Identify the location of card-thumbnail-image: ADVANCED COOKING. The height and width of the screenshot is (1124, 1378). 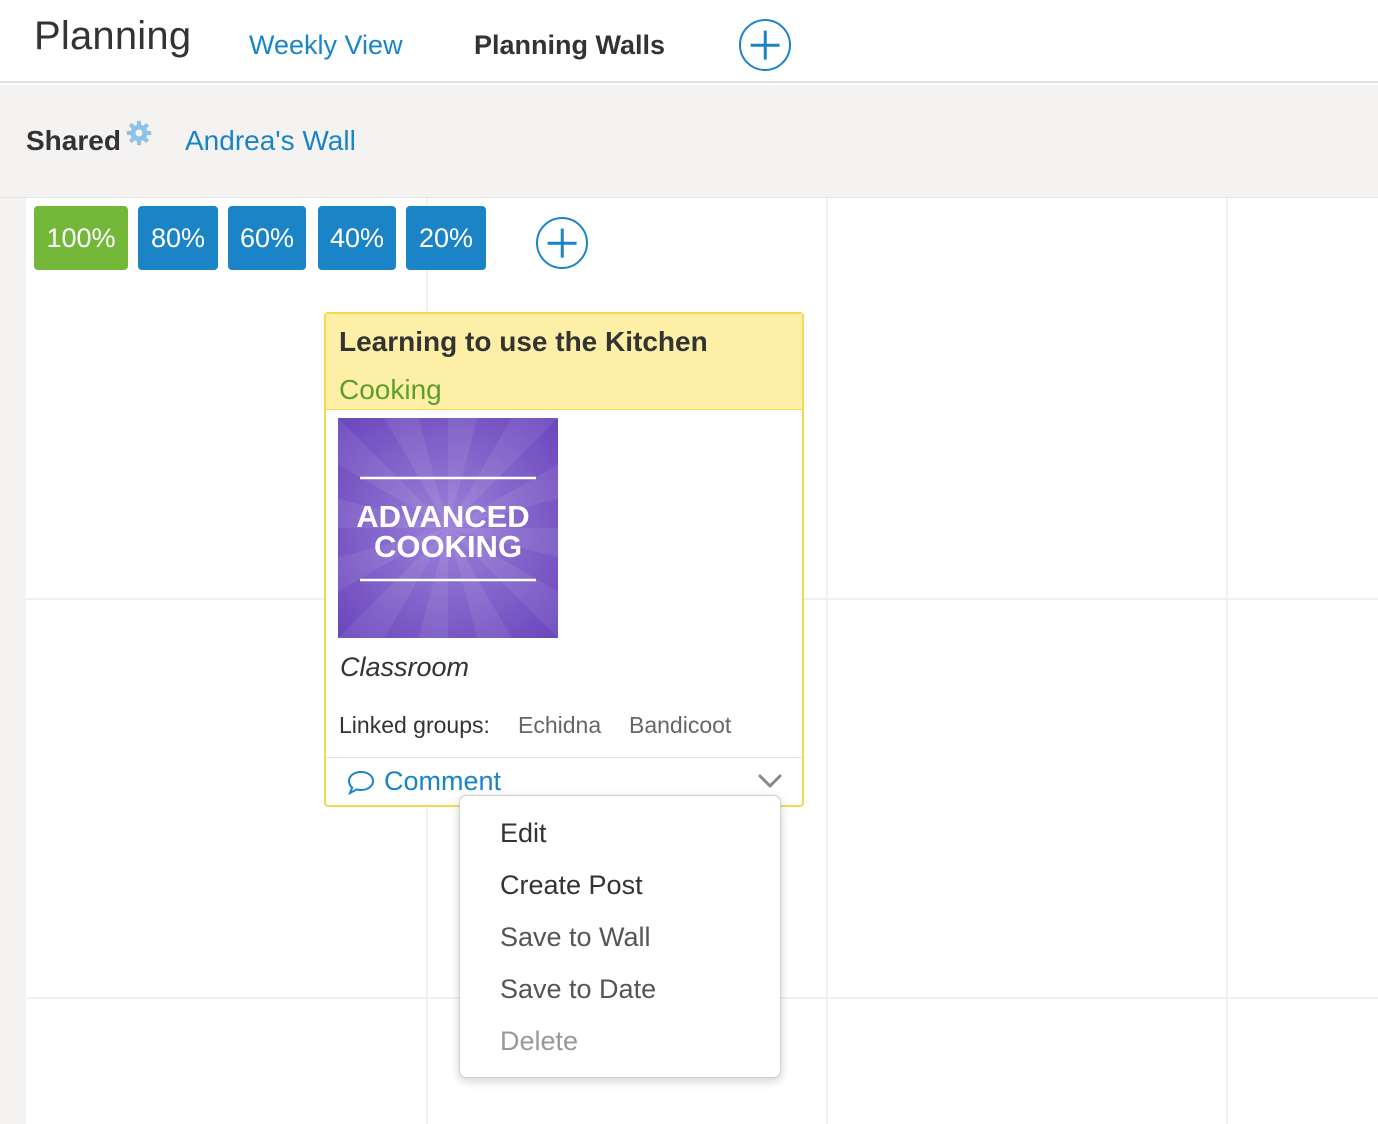
(448, 528).